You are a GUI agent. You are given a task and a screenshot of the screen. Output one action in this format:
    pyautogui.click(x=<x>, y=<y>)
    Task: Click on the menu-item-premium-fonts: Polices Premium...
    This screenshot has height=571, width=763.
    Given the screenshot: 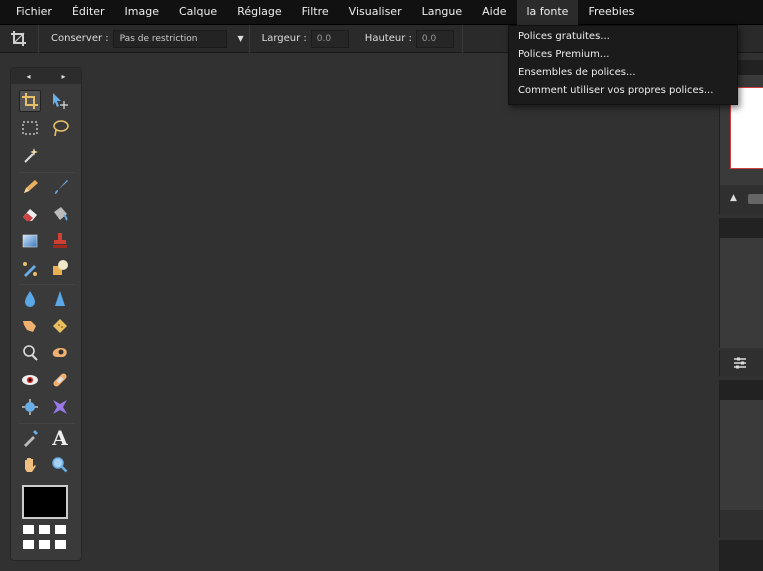 What is the action you would take?
    pyautogui.click(x=623, y=56)
    